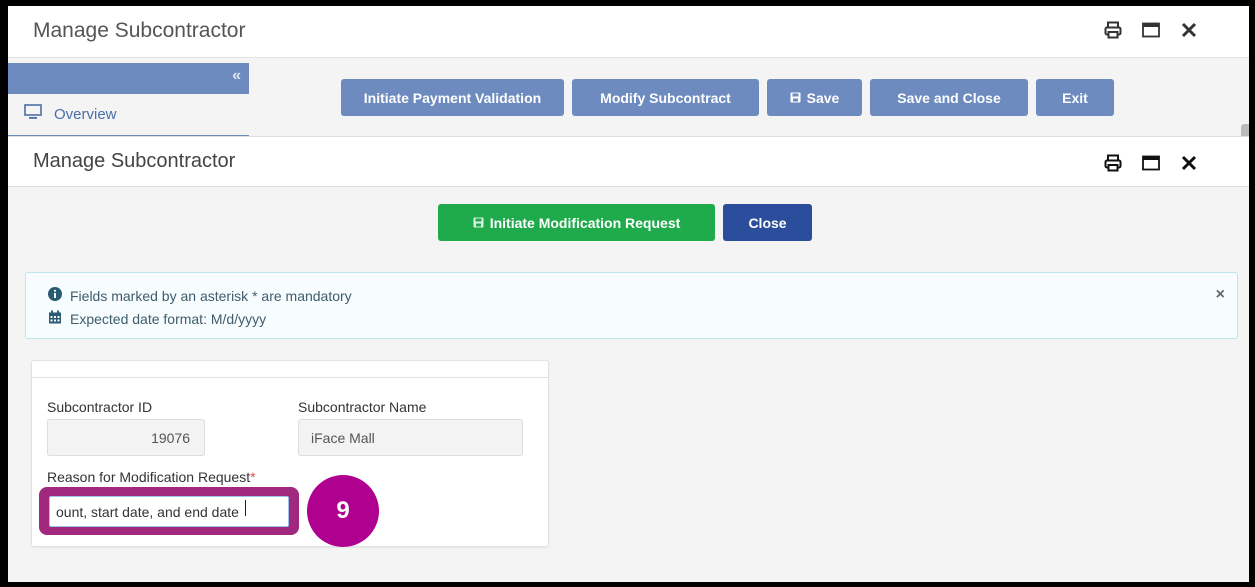 The width and height of the screenshot is (1255, 587). Describe the element at coordinates (362, 407) in the screenshot. I see `subcontractor-name-label: Subcontractor Name` at that location.